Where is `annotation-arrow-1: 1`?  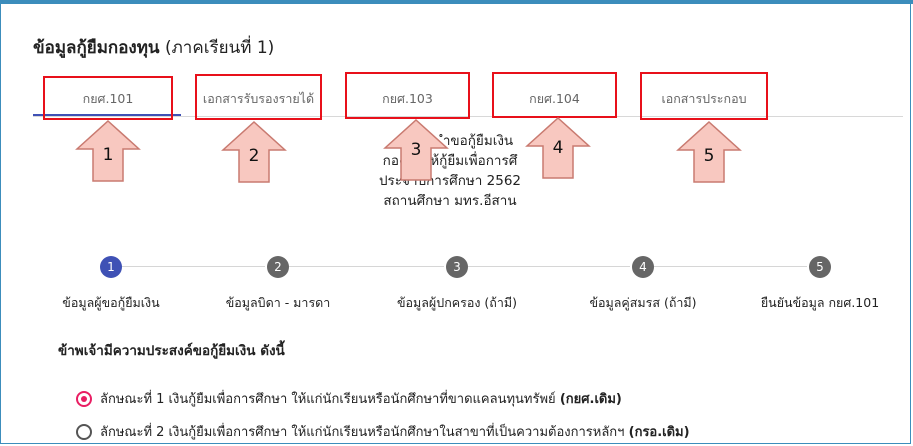 annotation-arrow-1: 1 is located at coordinates (108, 151).